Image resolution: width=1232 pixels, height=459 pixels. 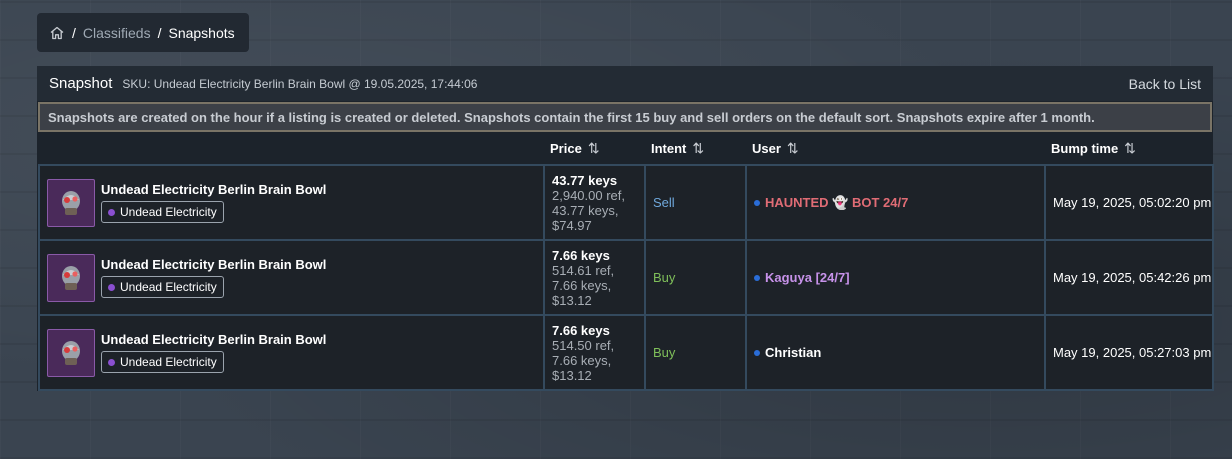 I want to click on header-price: Price ⇅, so click(x=594, y=148).